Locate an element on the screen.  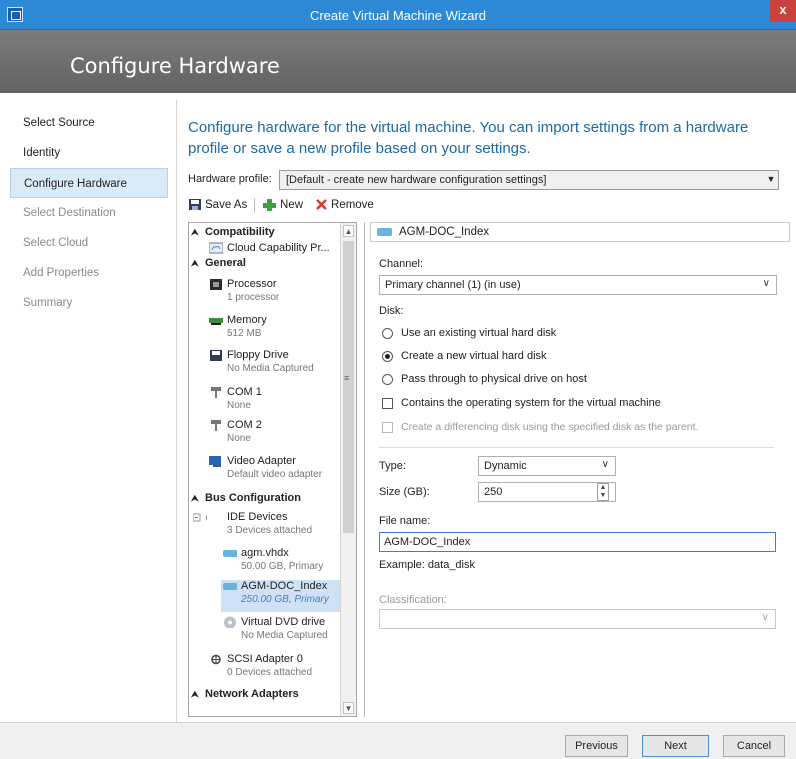
nav-select-source: Select Source is located at coordinates (89, 123).